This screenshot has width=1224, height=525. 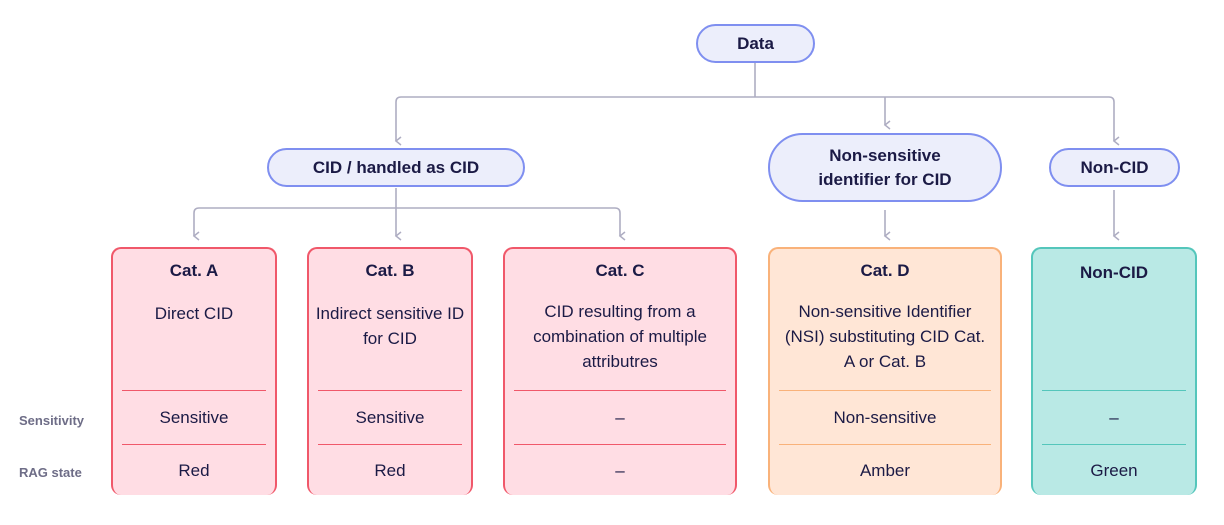 I want to click on node-cid-handled-as-cid: CID / handled as CID, so click(x=396, y=167).